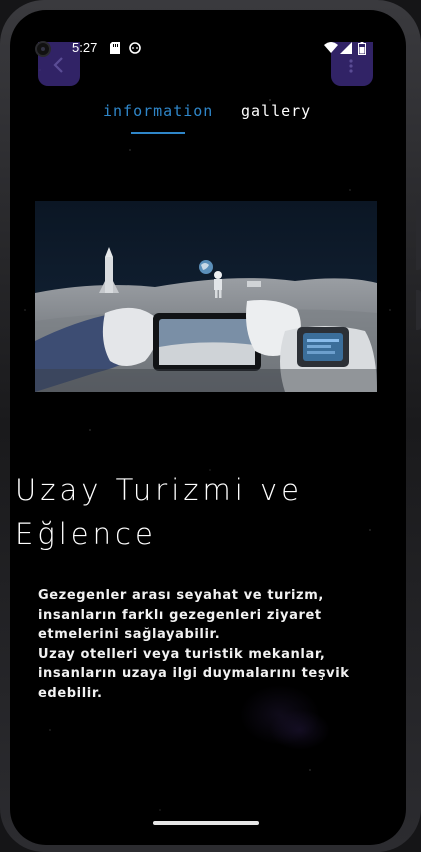  Describe the element at coordinates (206, 823) in the screenshot. I see `home-indicator` at that location.